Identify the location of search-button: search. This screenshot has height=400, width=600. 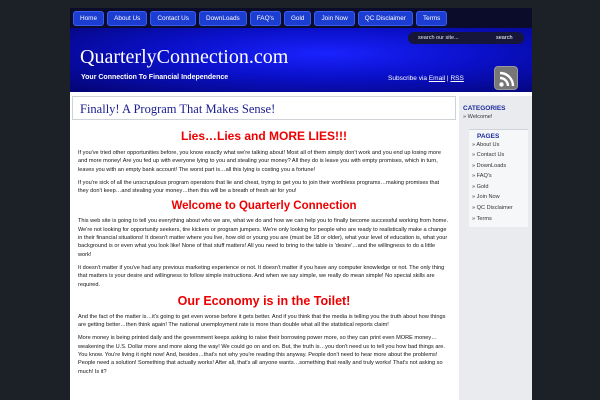
(504, 38).